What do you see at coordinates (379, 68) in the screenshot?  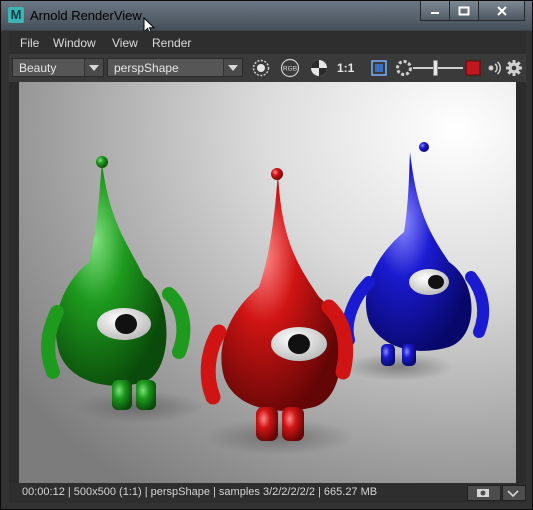 I see `crop-region-icon` at bounding box center [379, 68].